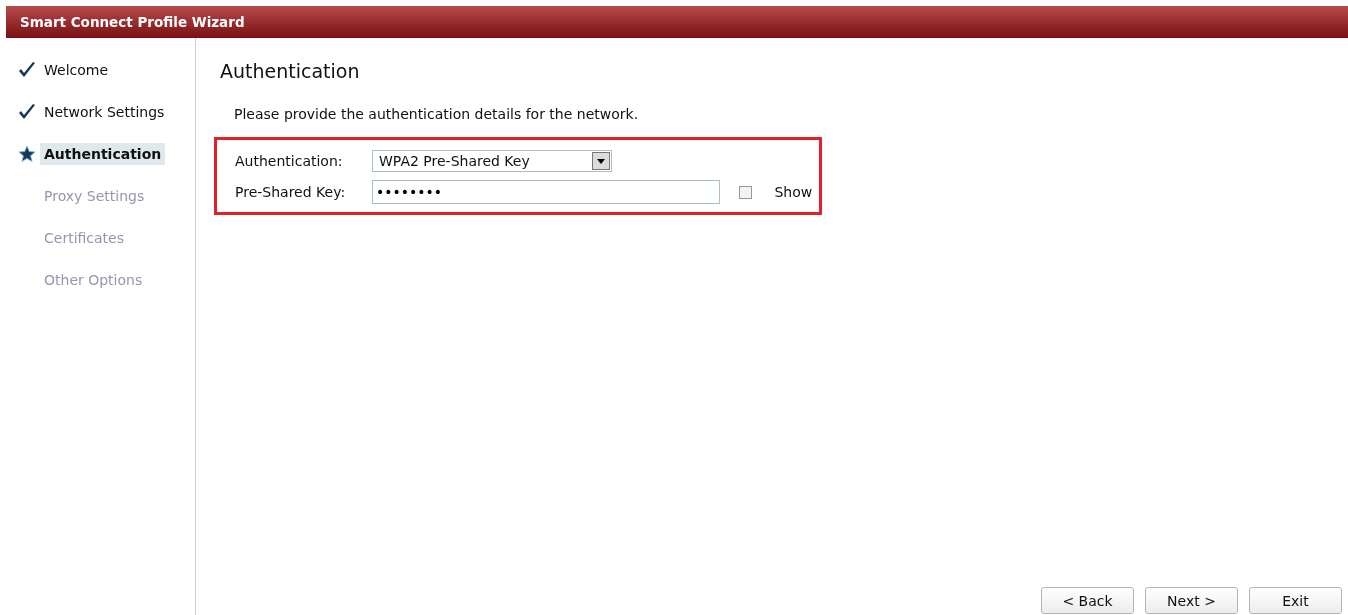 The image size is (1348, 615). I want to click on show-checkbox, so click(745, 192).